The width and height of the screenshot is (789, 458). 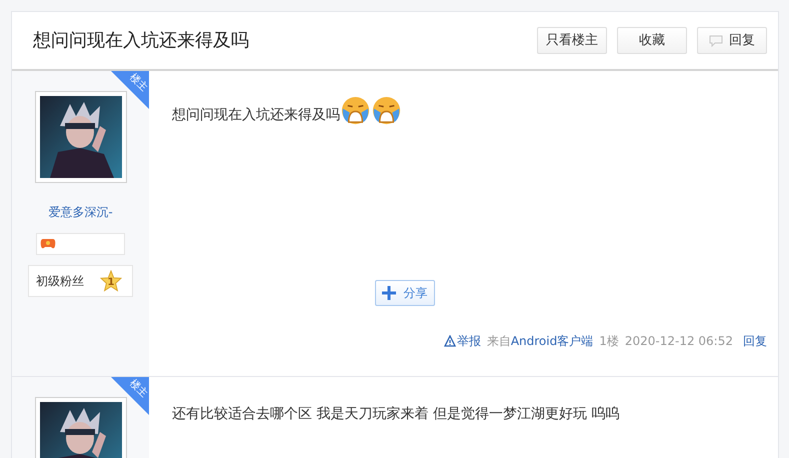 I want to click on share-button: 分享, so click(x=404, y=293).